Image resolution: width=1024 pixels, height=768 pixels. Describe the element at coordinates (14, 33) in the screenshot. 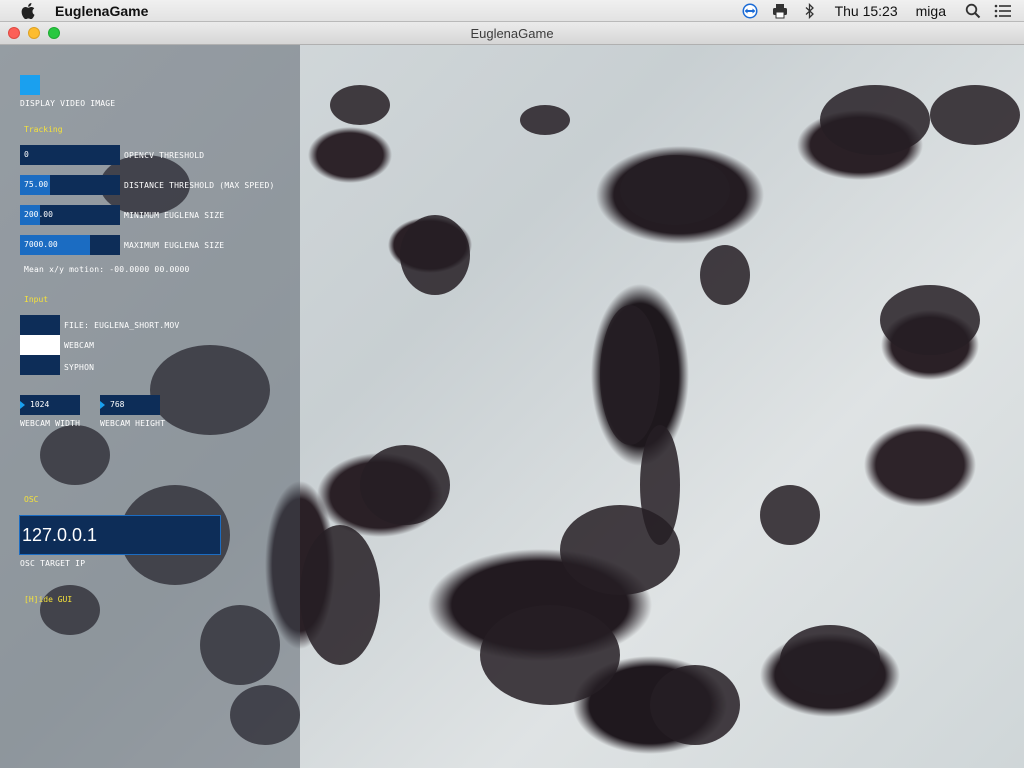

I see `close-window-button` at that location.